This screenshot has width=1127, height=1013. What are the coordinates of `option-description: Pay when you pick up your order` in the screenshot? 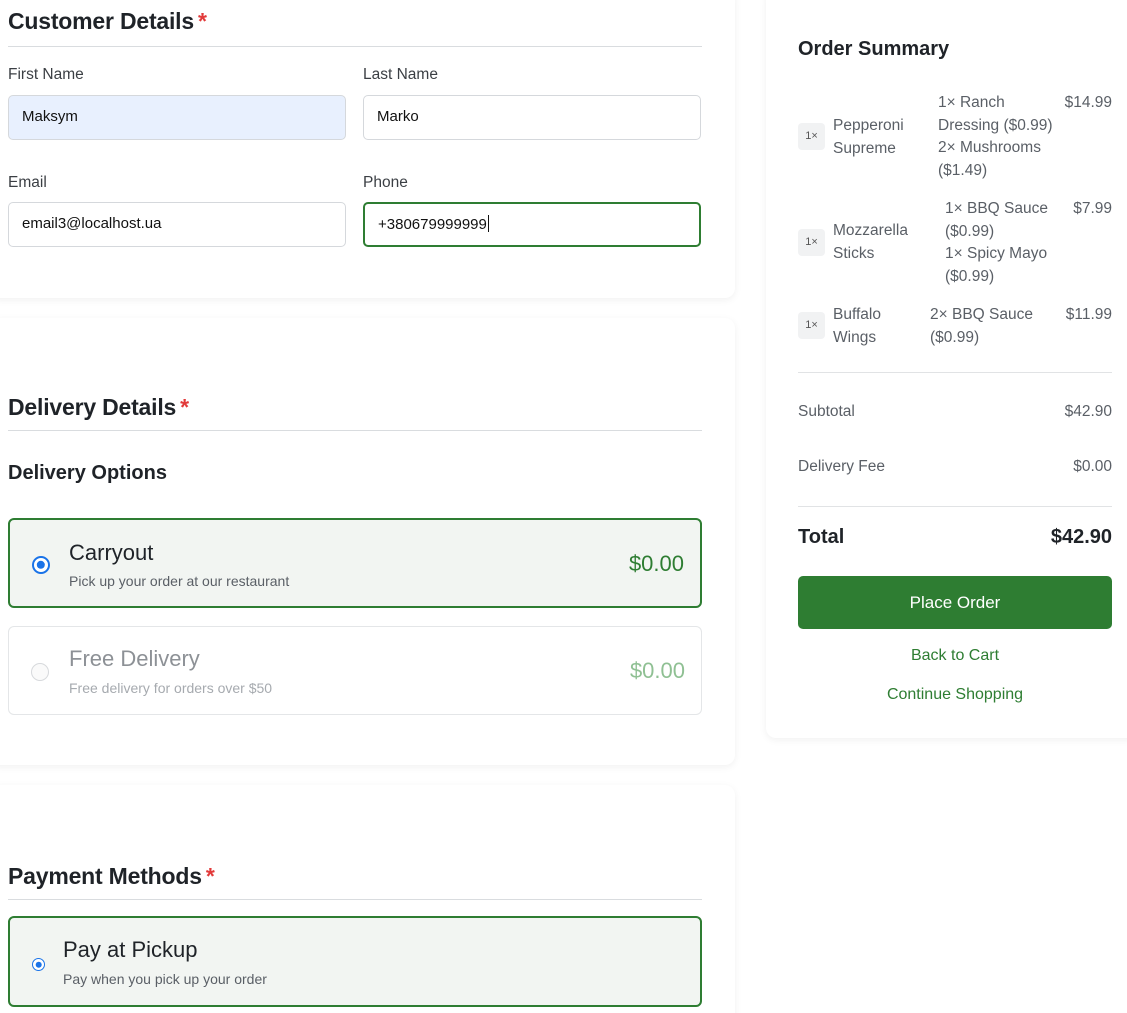 It's located at (165, 979).